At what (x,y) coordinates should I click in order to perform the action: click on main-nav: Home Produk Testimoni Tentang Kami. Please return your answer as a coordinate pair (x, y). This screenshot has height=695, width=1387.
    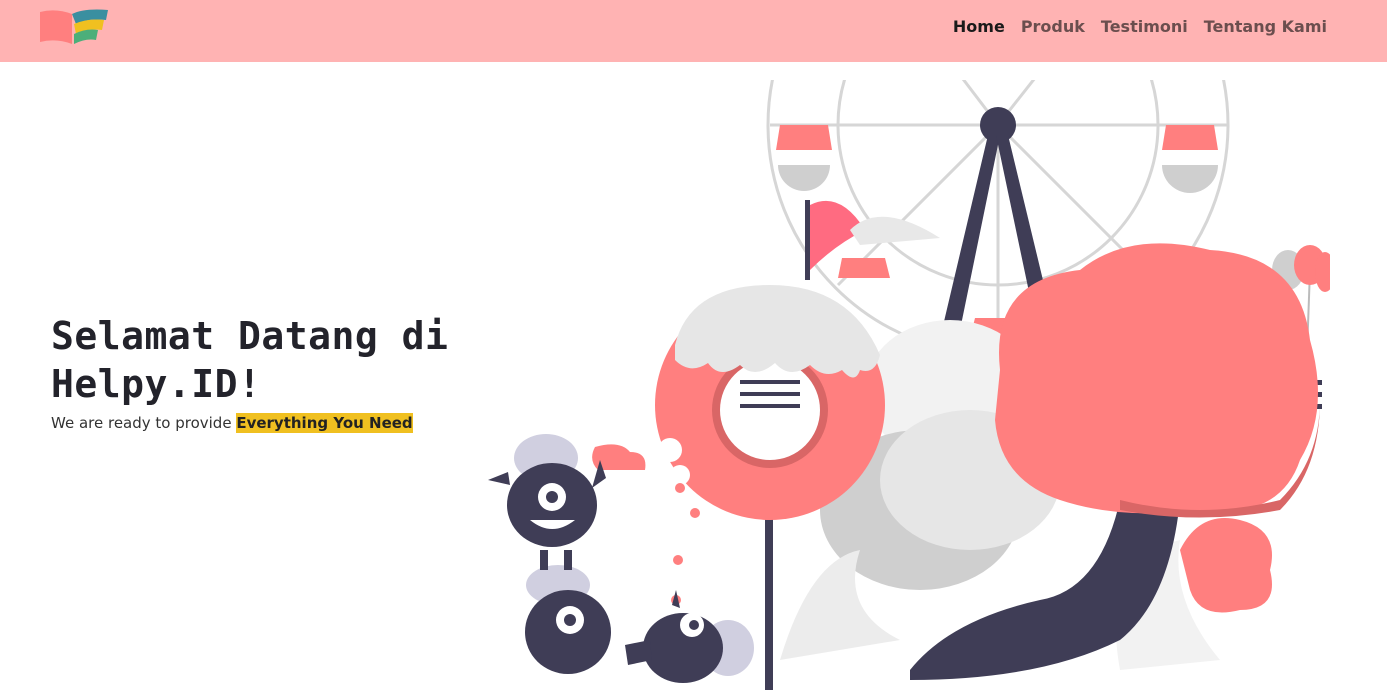
    Looking at the image, I should click on (1140, 26).